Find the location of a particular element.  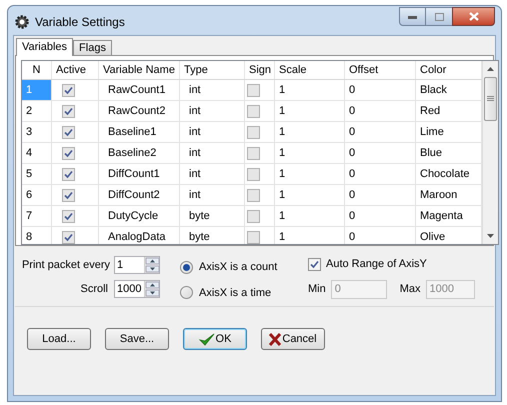

spin-value: 1 is located at coordinates (120, 265).